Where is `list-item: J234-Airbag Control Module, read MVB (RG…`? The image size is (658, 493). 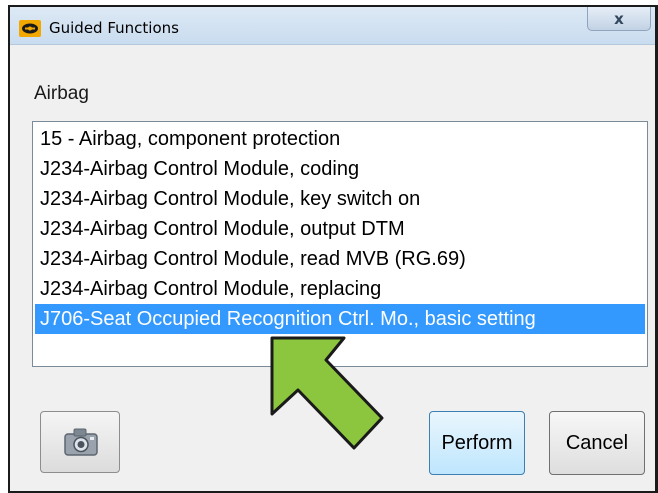 list-item: J234-Airbag Control Module, read MVB (RG… is located at coordinates (340, 259).